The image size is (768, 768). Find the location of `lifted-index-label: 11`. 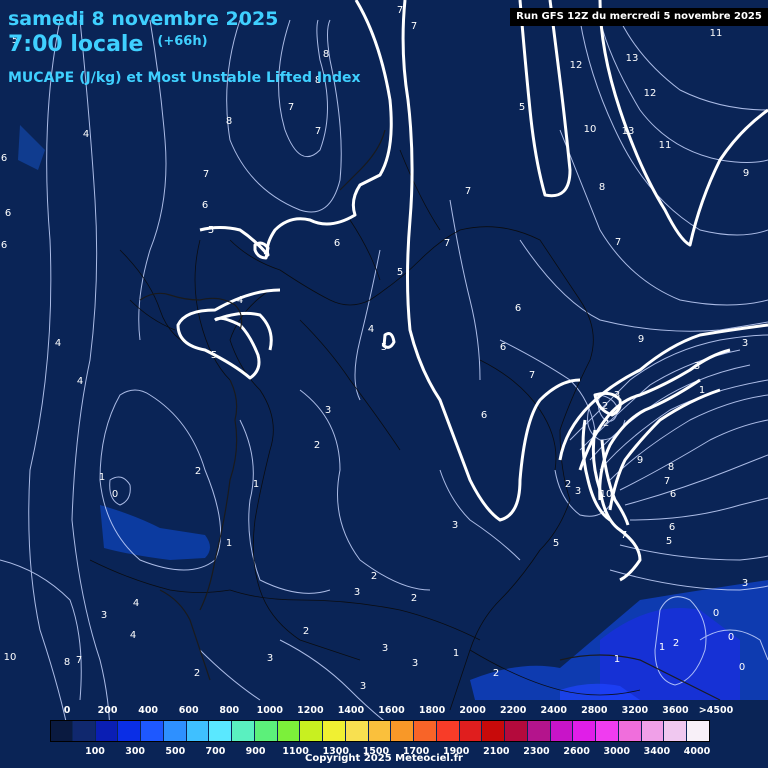

lifted-index-label: 11 is located at coordinates (716, 33).